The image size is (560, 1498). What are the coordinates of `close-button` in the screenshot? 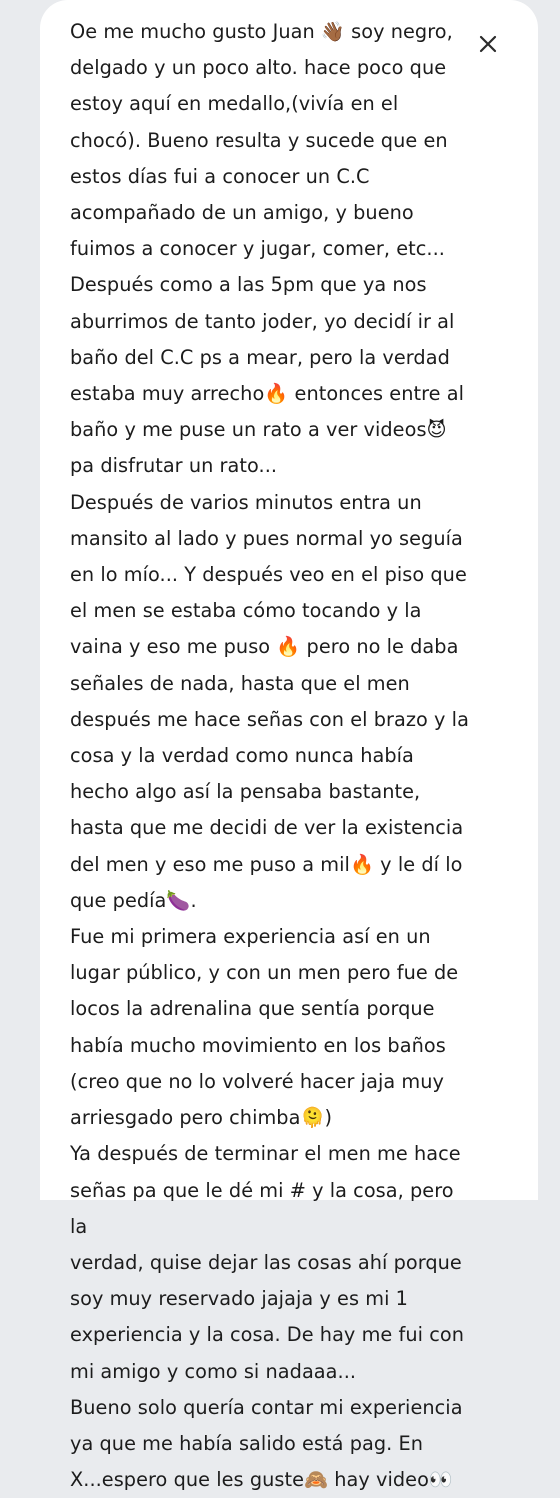 It's located at (488, 44).